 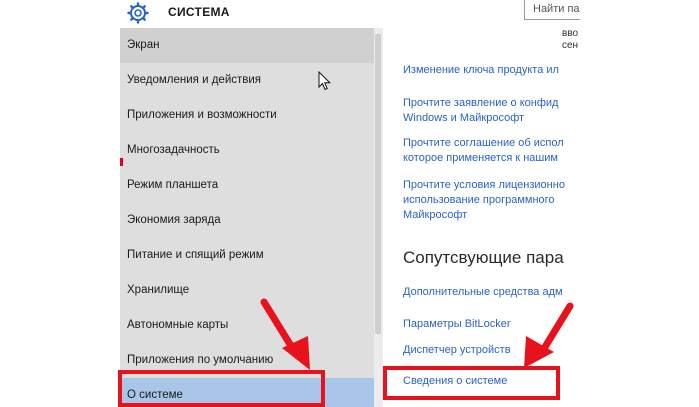 What do you see at coordinates (483, 143) in the screenshot?
I see `link-line: Прочтите соглашение об испол` at bounding box center [483, 143].